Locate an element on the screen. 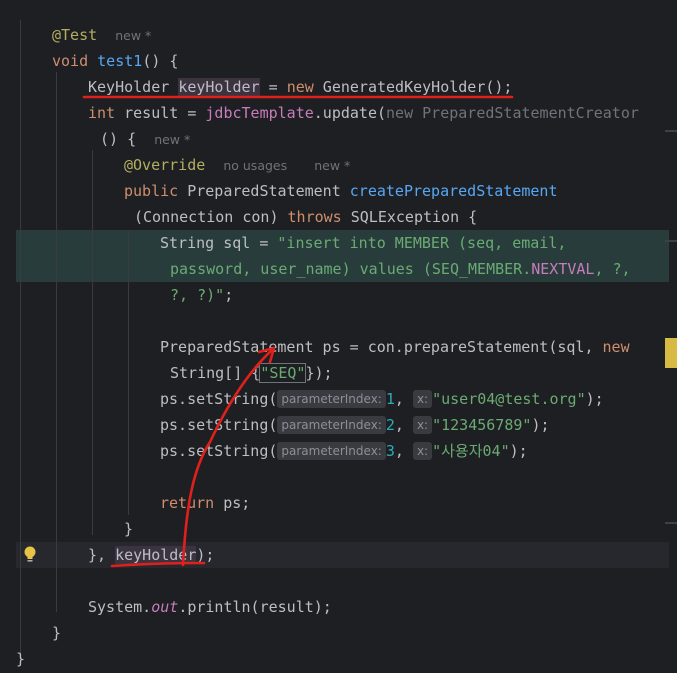 This screenshot has width=677, height=673. code-line: @Override no usages new * is located at coordinates (237, 165).